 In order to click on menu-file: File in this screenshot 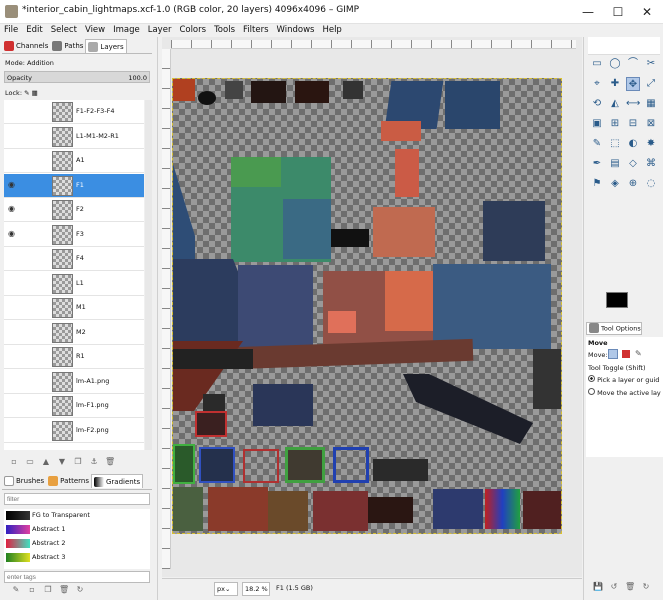, I will do `click(11, 30)`.